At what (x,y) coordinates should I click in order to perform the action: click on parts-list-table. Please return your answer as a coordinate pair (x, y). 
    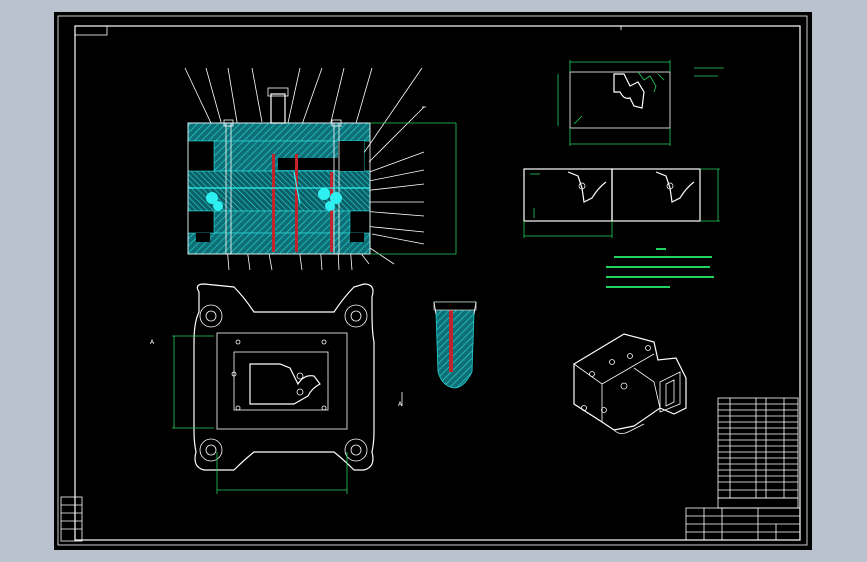
    Looking at the image, I should click on (758, 448).